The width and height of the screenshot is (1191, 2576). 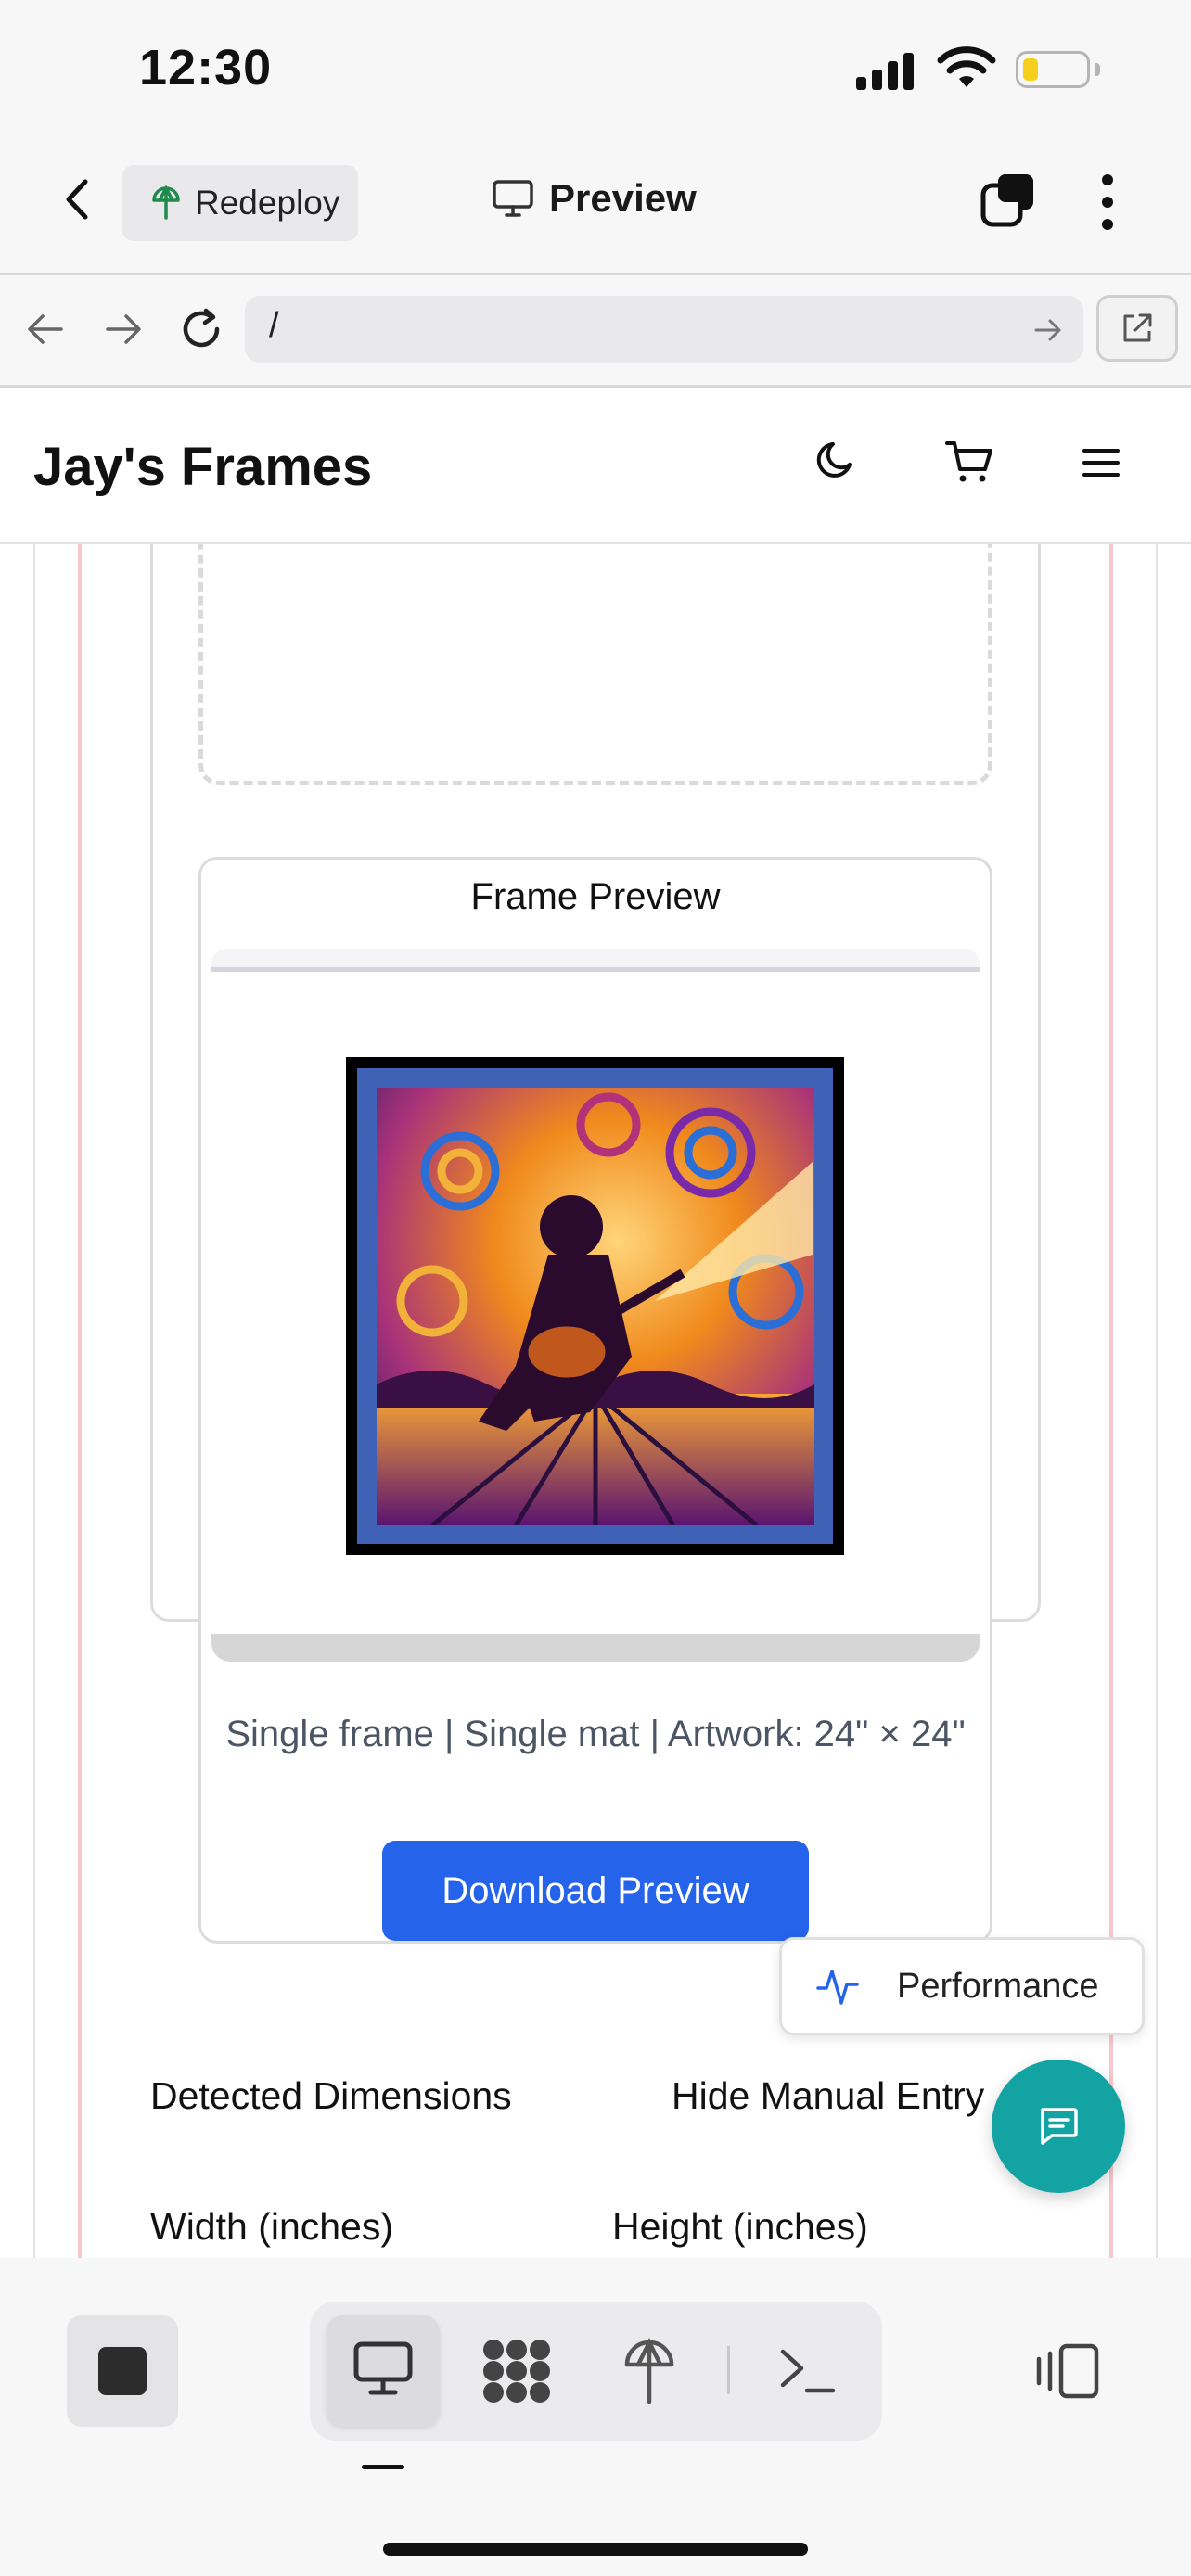 I want to click on status-time: 12:30, so click(x=206, y=68).